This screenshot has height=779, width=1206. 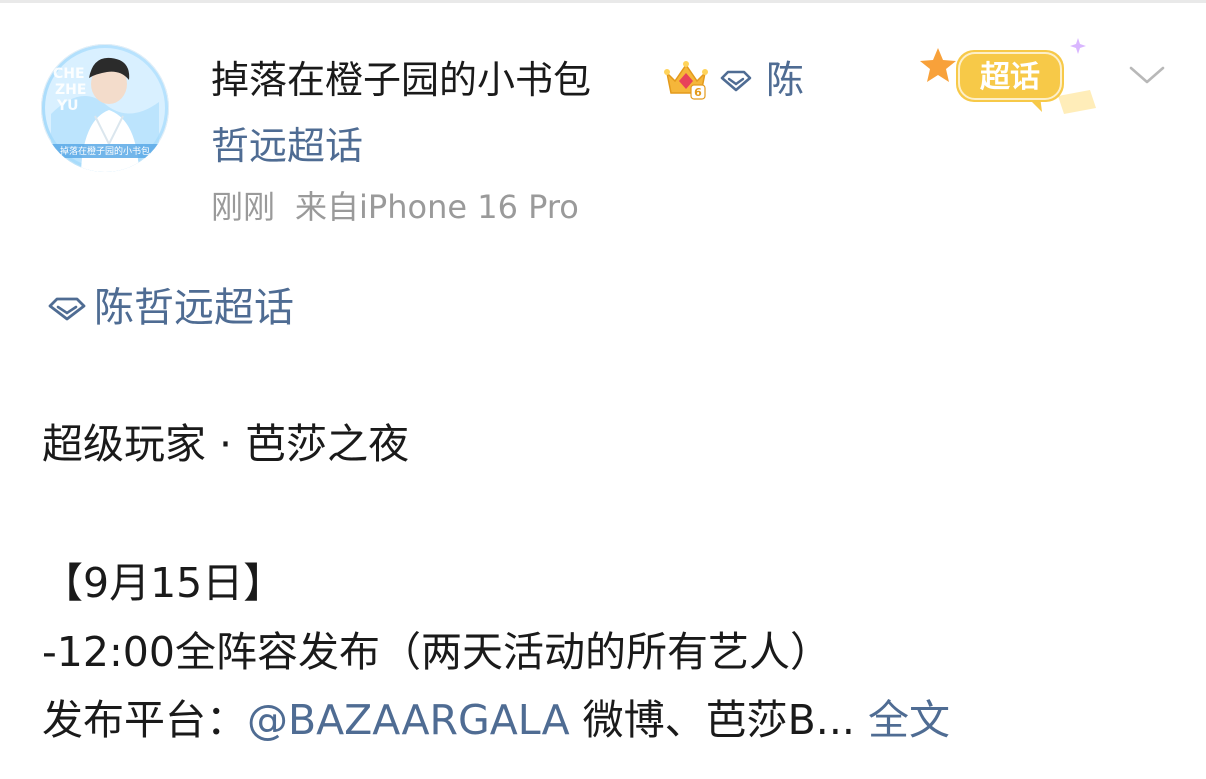 I want to click on post-source: 来自iPhone 16 Pro, so click(x=437, y=207).